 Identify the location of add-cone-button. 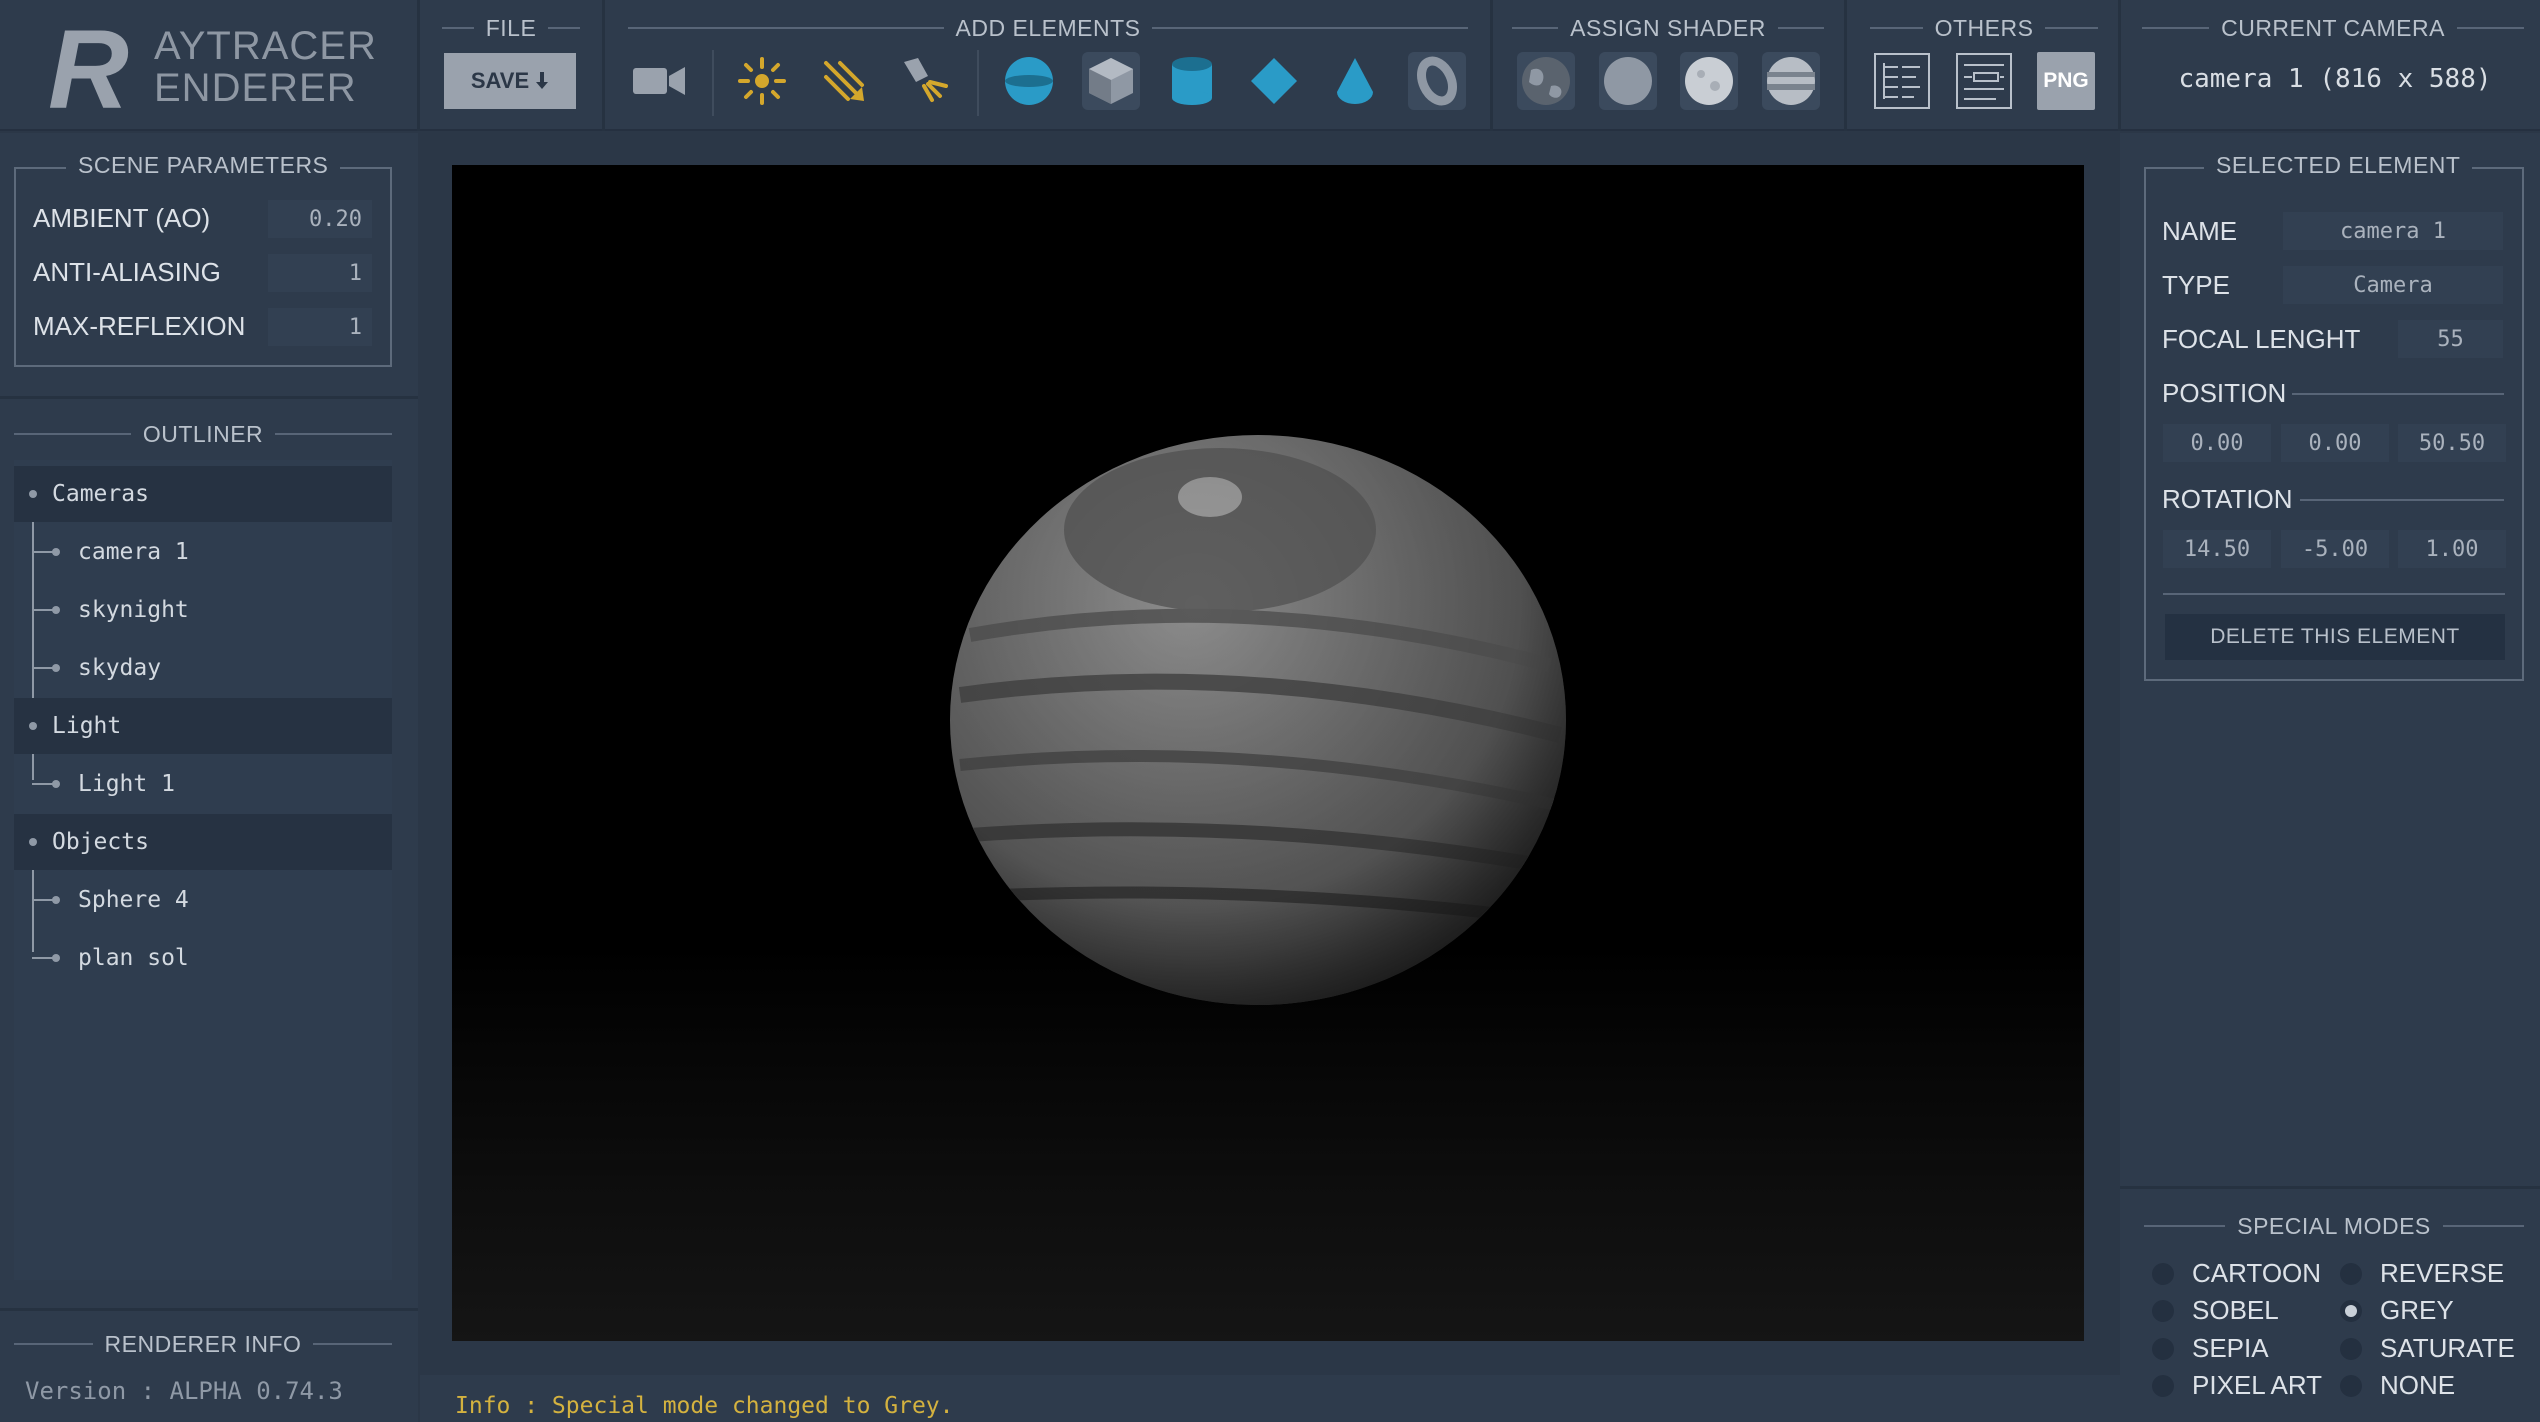
(1355, 81).